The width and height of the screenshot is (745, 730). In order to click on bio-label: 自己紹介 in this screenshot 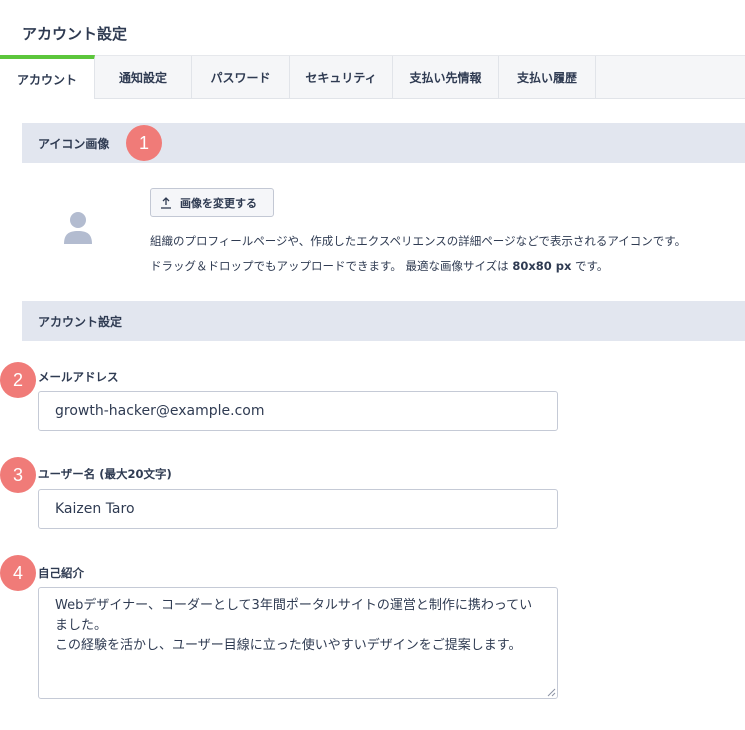, I will do `click(61, 573)`.